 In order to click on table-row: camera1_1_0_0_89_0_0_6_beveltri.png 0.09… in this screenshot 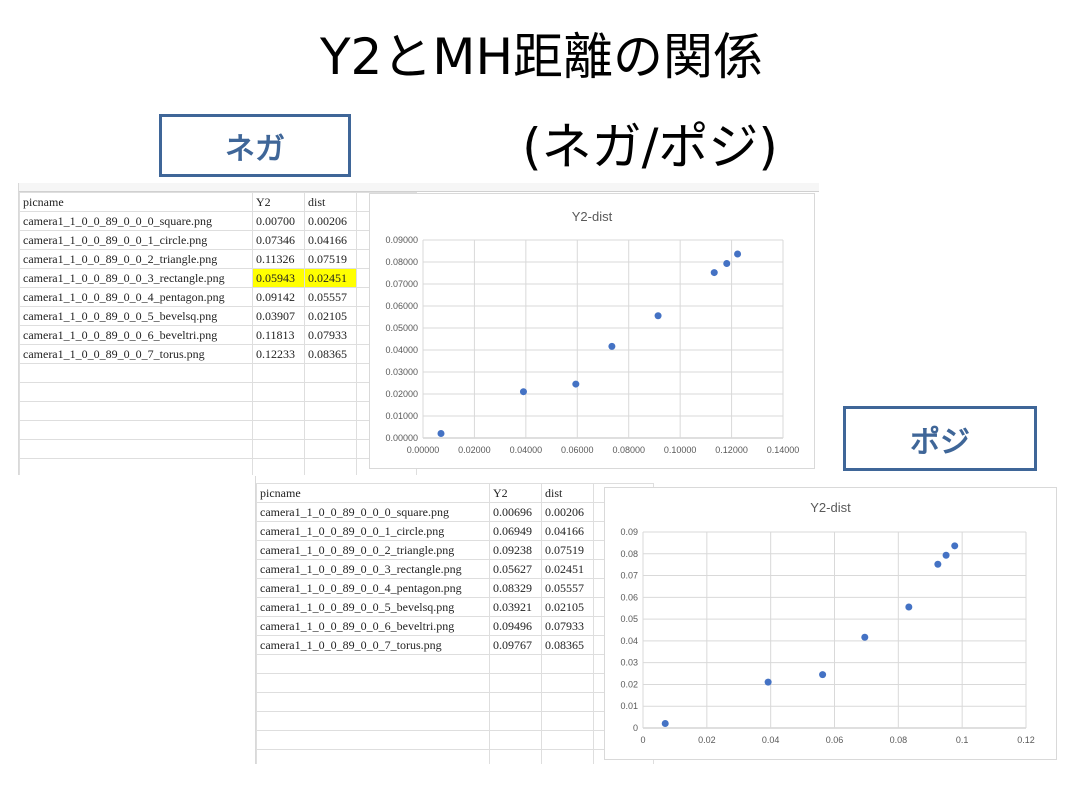, I will do `click(455, 626)`.